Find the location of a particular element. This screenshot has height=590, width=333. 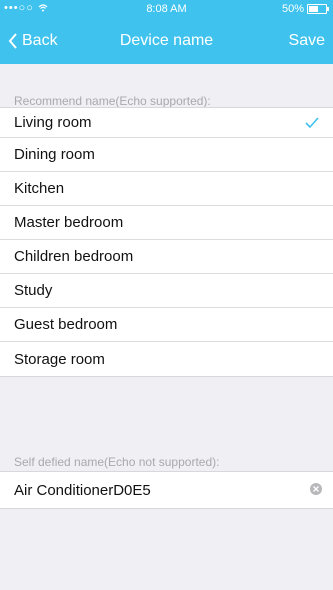

list-item: Study is located at coordinates (166, 291).